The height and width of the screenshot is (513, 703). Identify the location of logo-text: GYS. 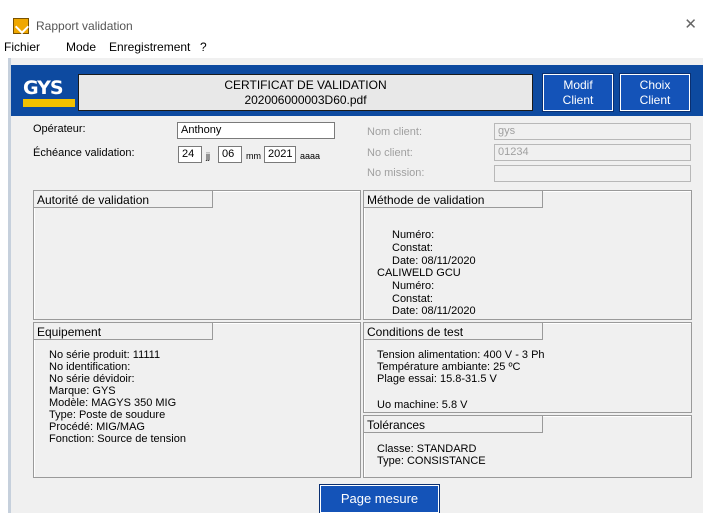
(43, 88).